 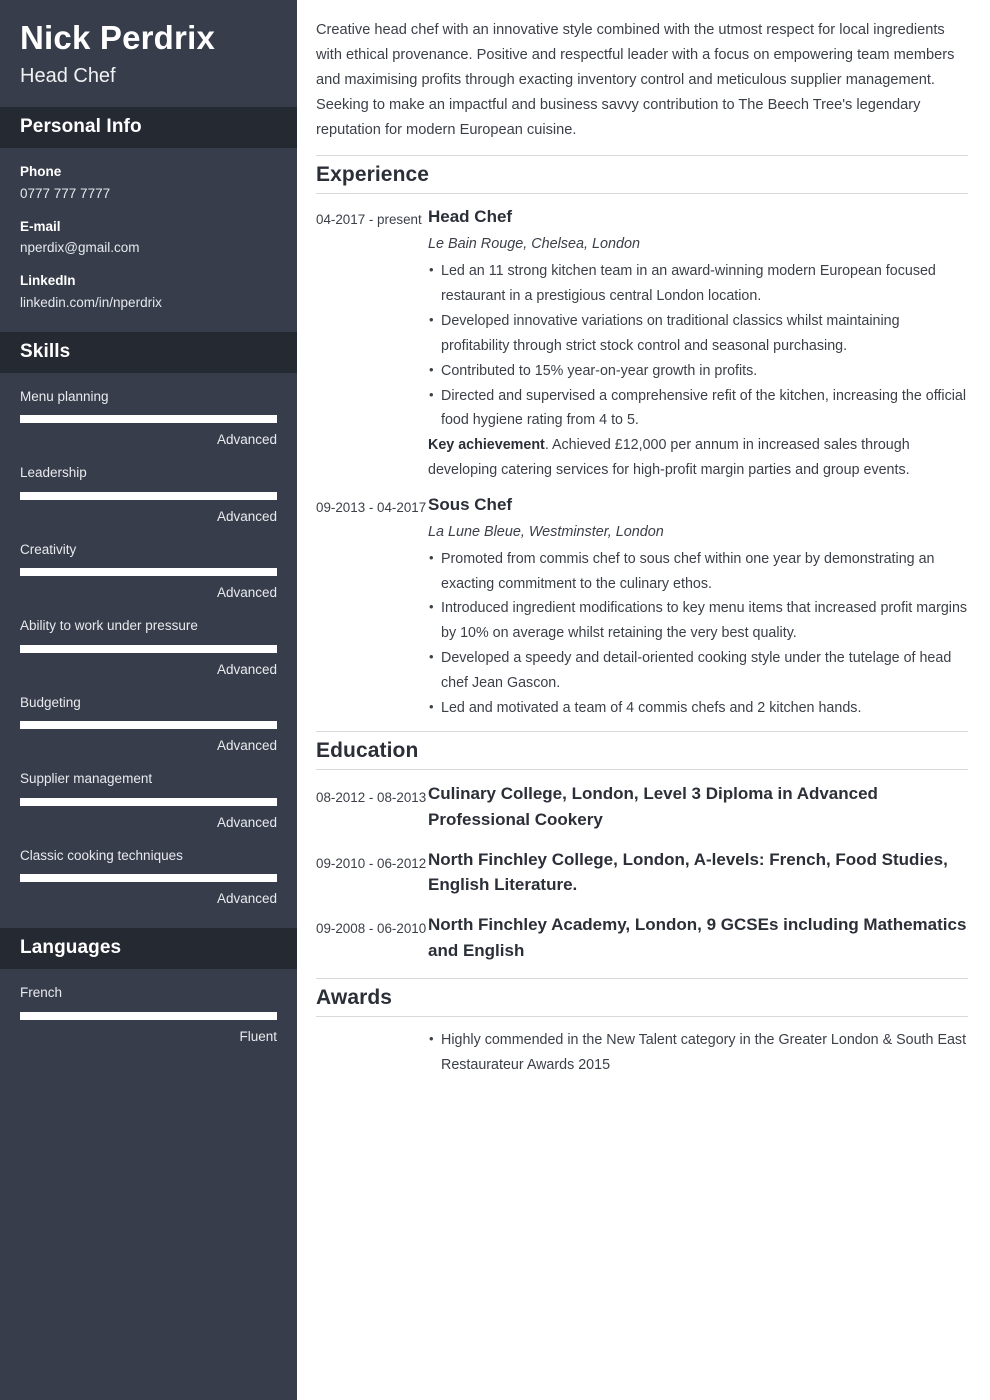 What do you see at coordinates (373, 175) in the screenshot?
I see `experience-heading: Experience` at bounding box center [373, 175].